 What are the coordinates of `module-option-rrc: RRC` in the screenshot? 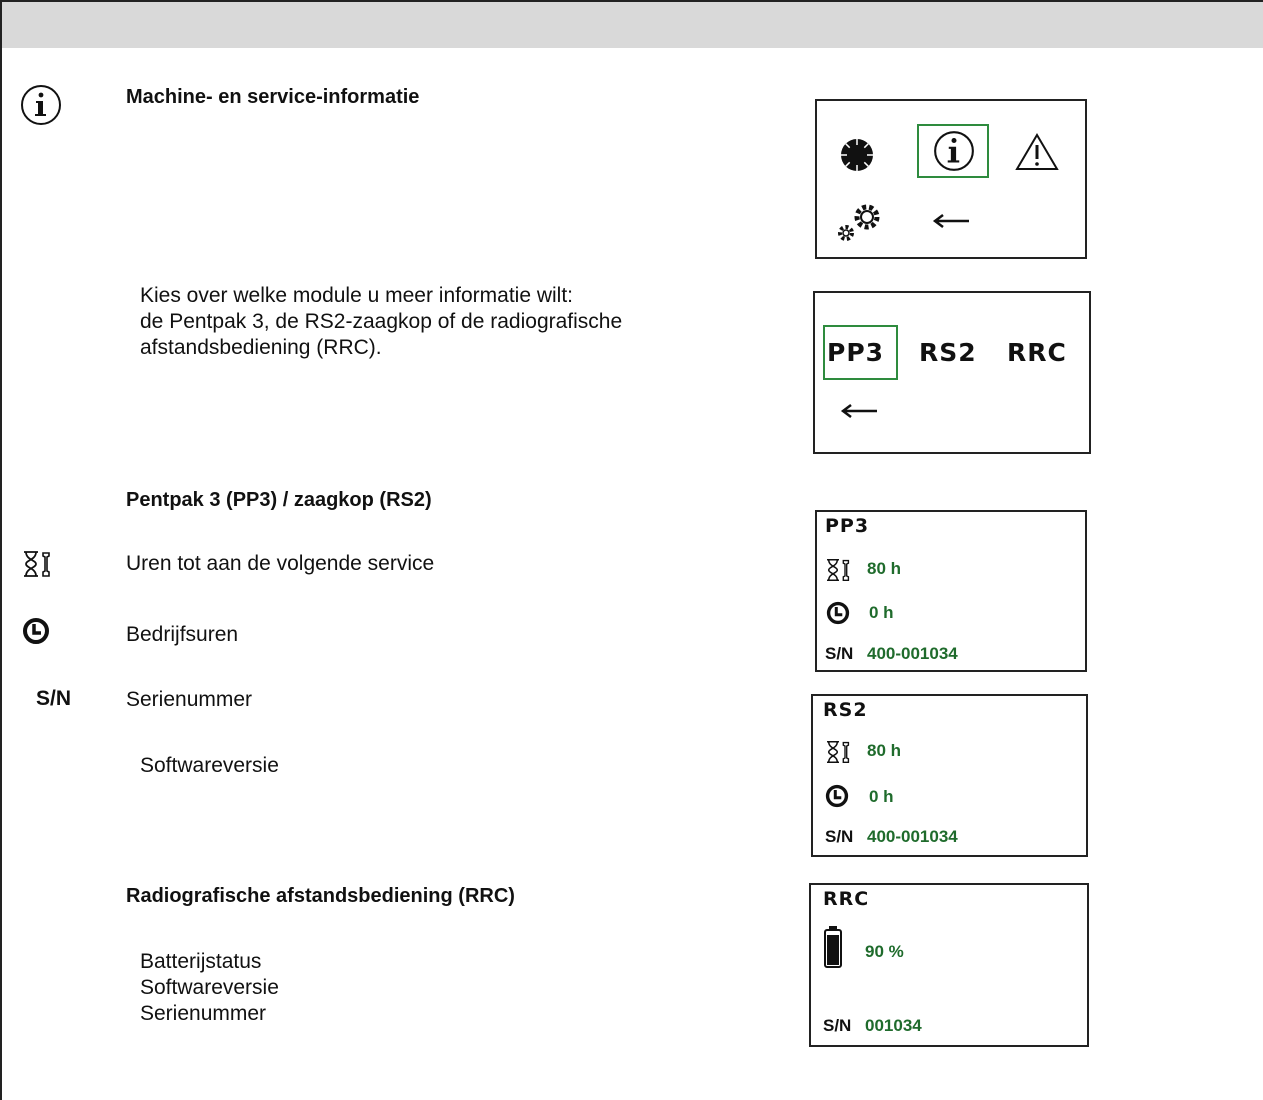 It's located at (1037, 352).